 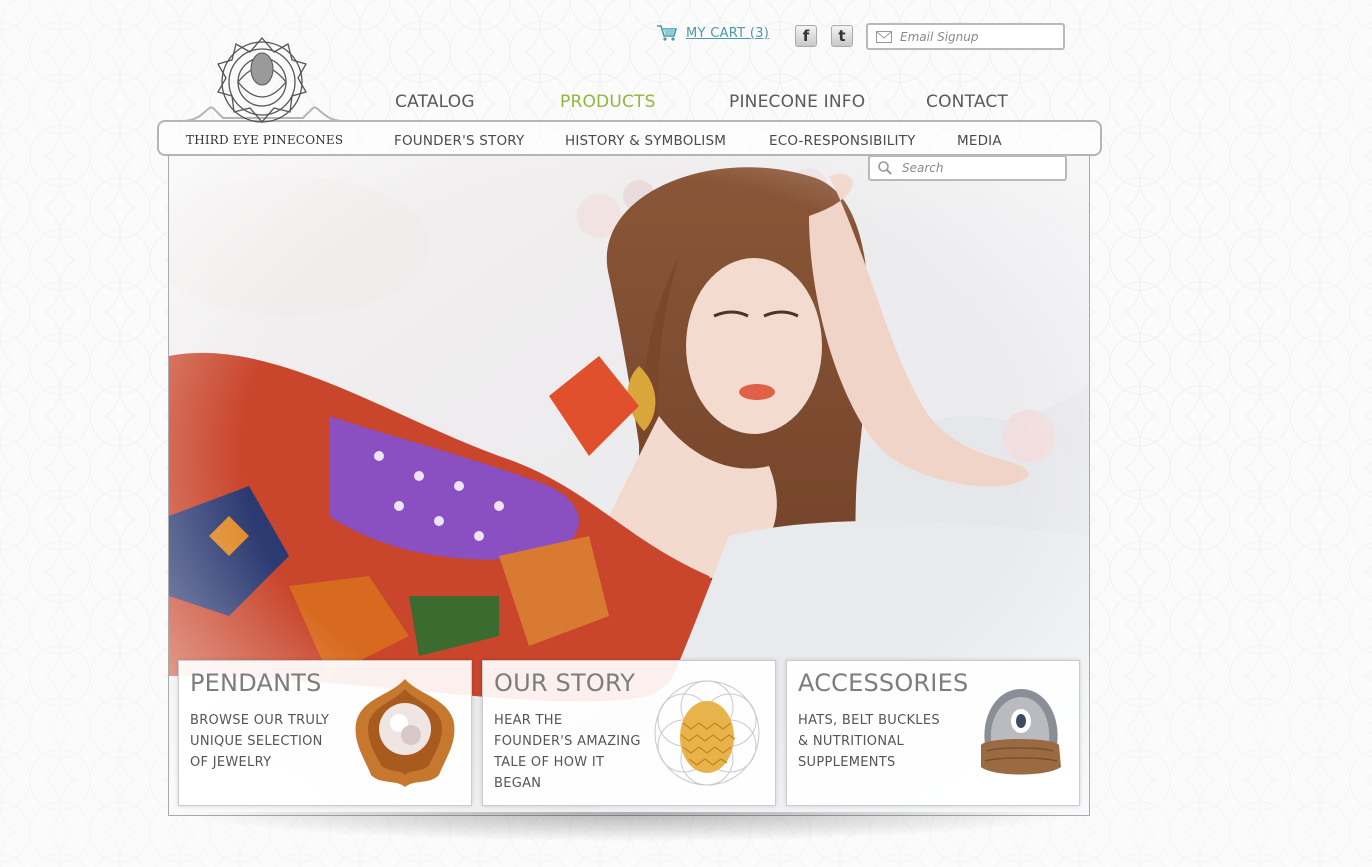 What do you see at coordinates (727, 33) in the screenshot?
I see `cart-label: MY CART (3)` at bounding box center [727, 33].